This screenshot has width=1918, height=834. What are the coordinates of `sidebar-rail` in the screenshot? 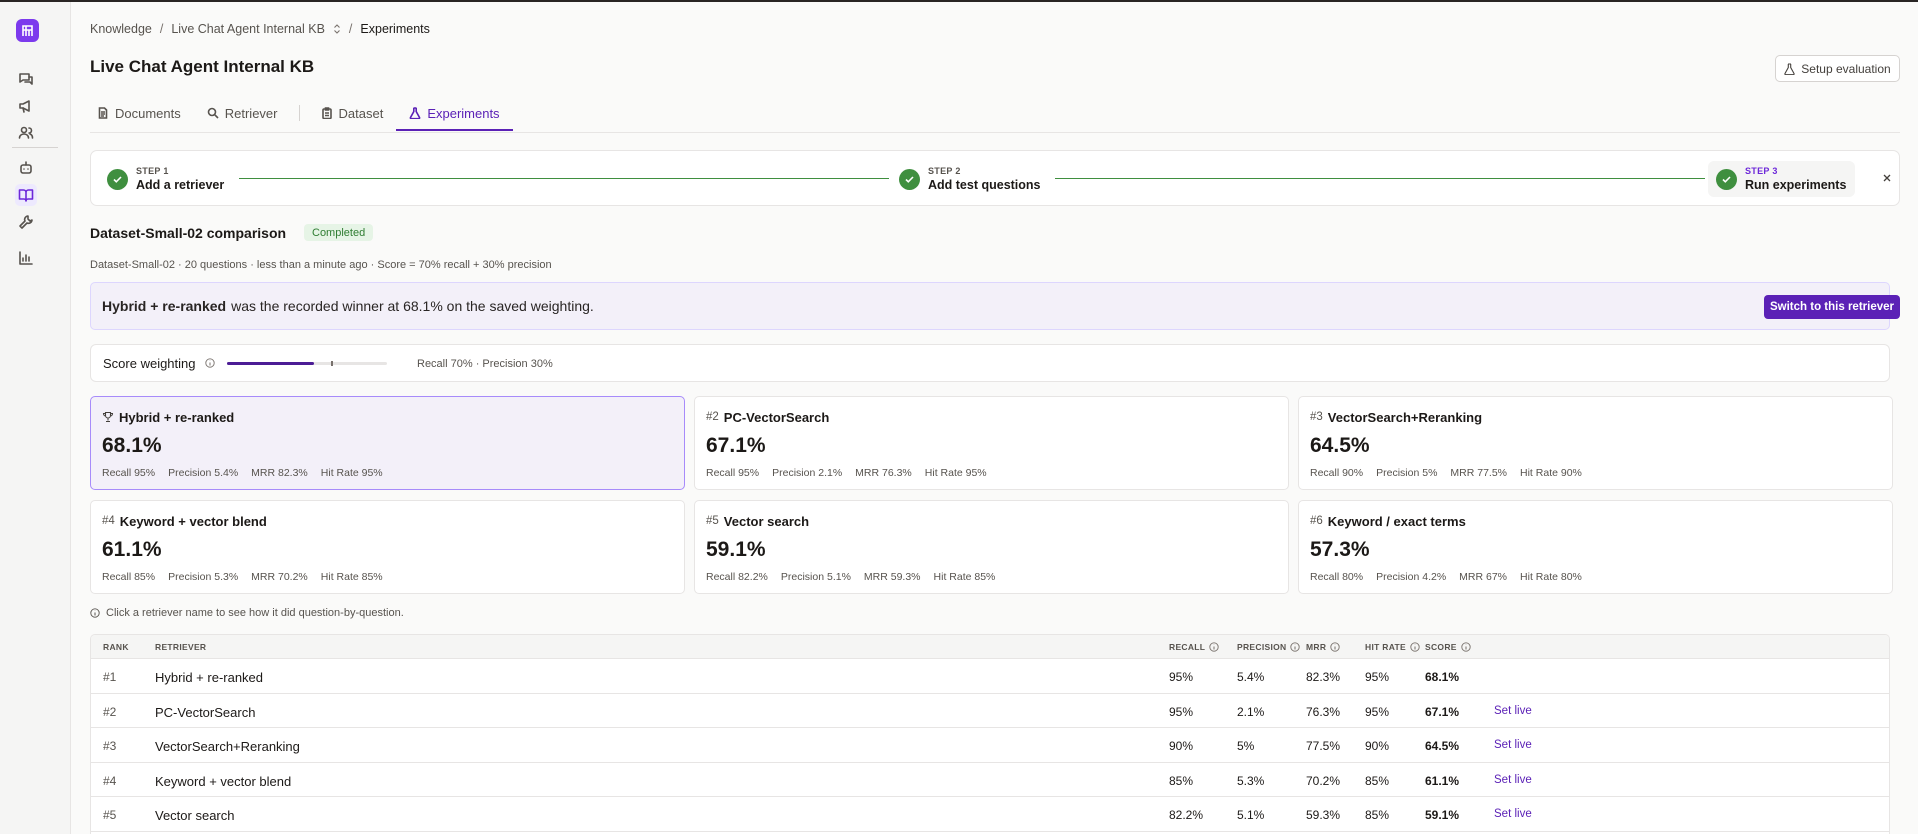 It's located at (35, 418).